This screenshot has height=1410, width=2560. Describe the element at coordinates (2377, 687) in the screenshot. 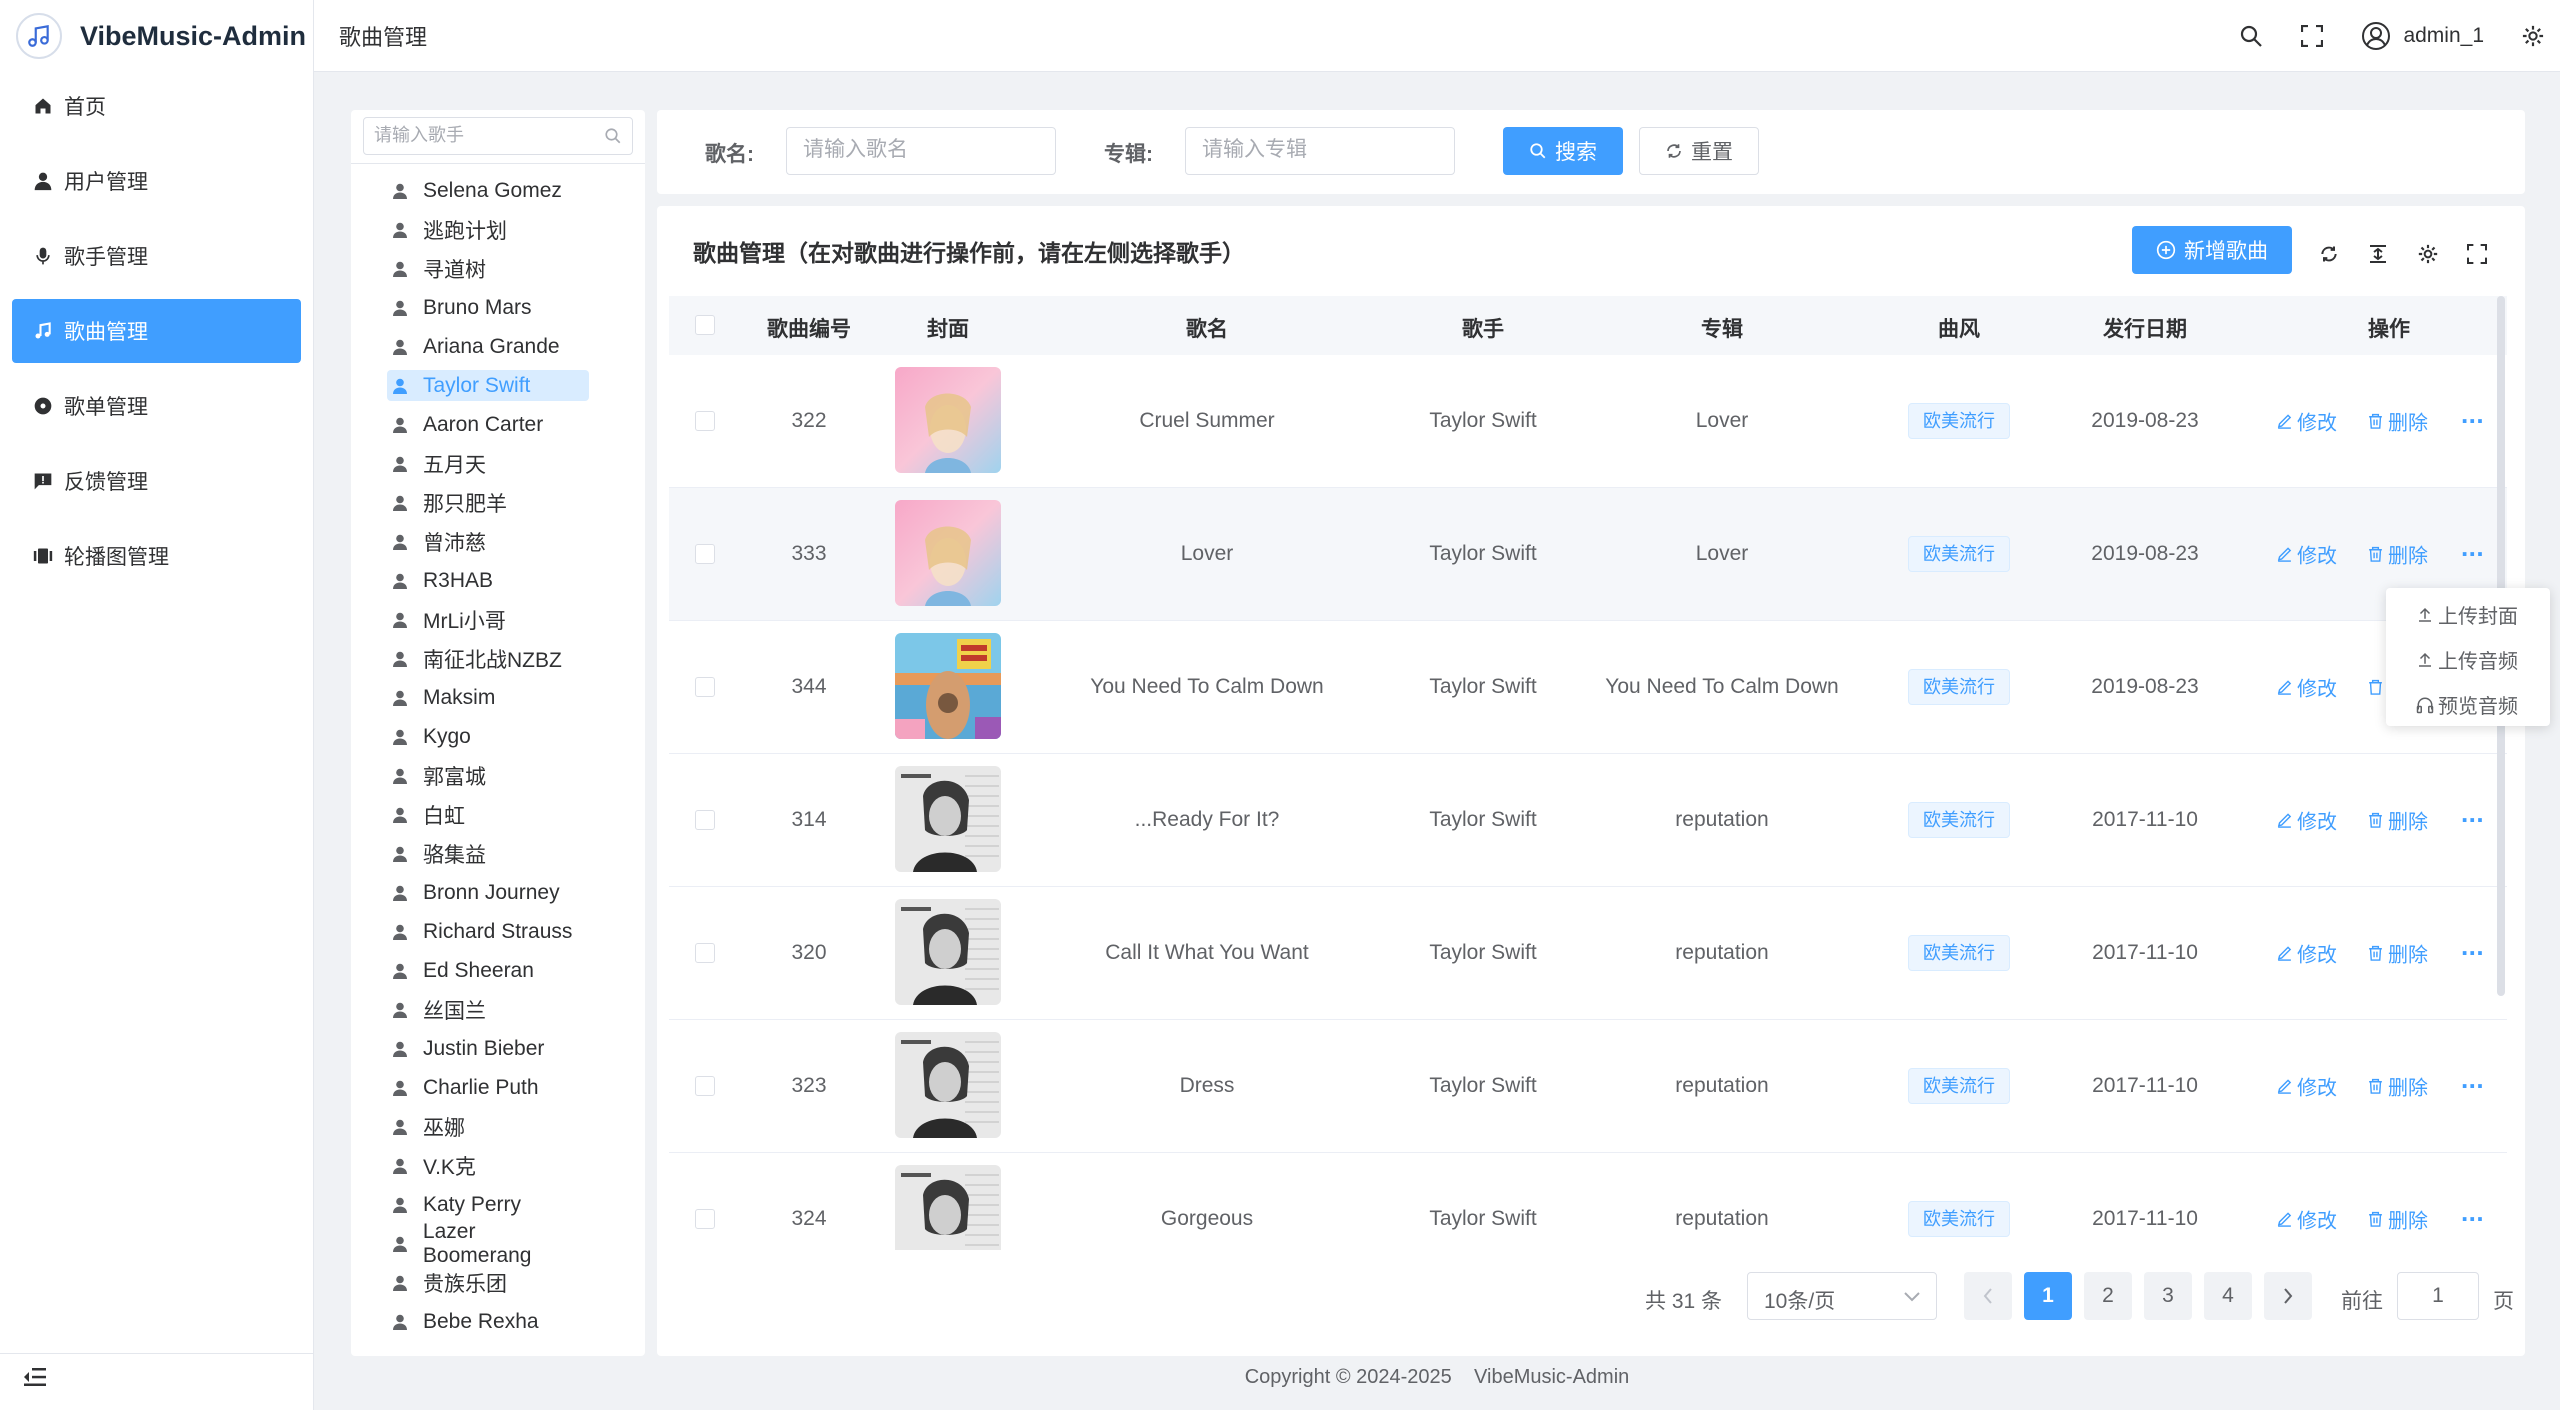

I see `delete-button` at that location.